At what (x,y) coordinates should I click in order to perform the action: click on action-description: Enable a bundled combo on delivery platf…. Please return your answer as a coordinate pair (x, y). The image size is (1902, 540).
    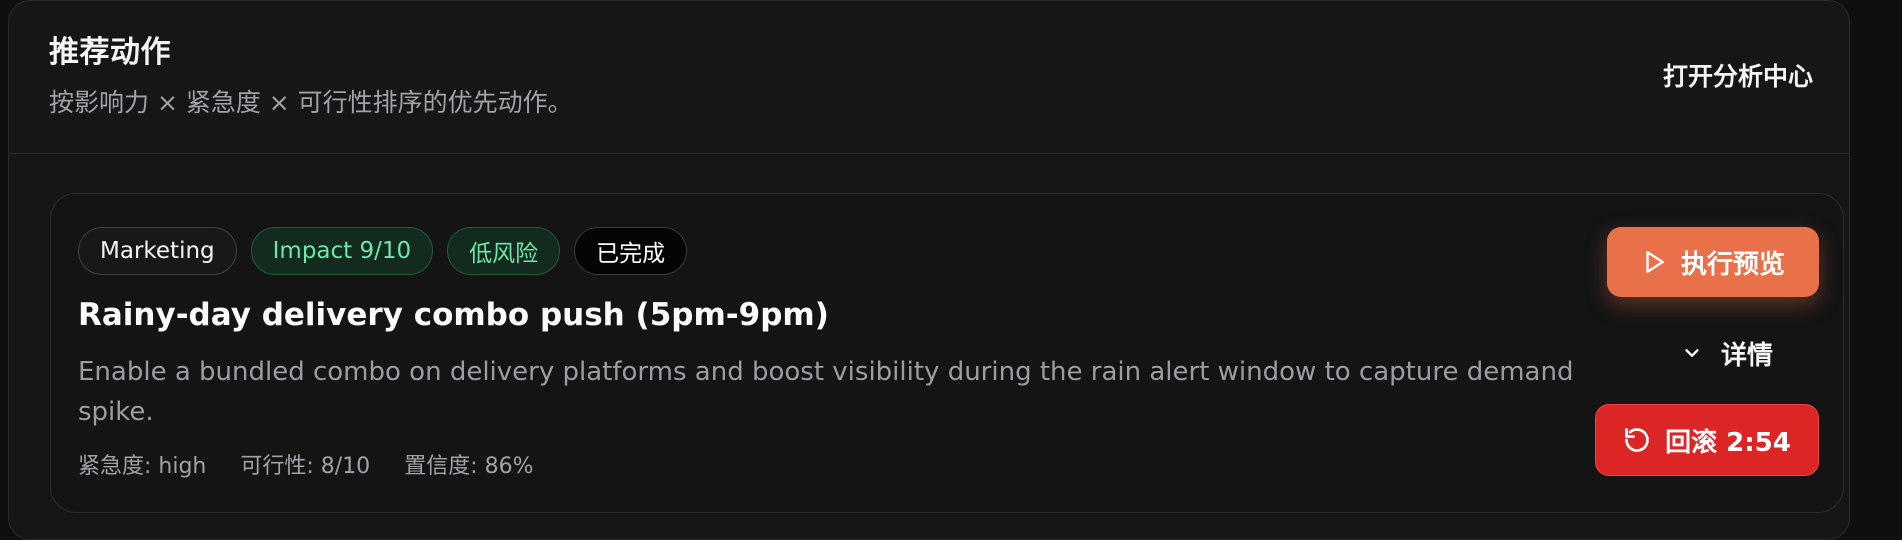
    Looking at the image, I should click on (826, 392).